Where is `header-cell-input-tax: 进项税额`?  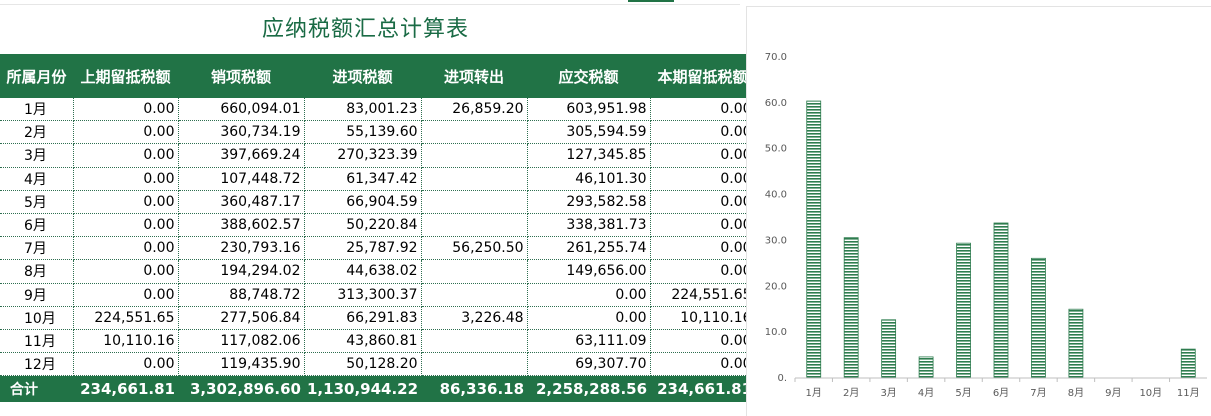 header-cell-input-tax: 进项税额 is located at coordinates (363, 76).